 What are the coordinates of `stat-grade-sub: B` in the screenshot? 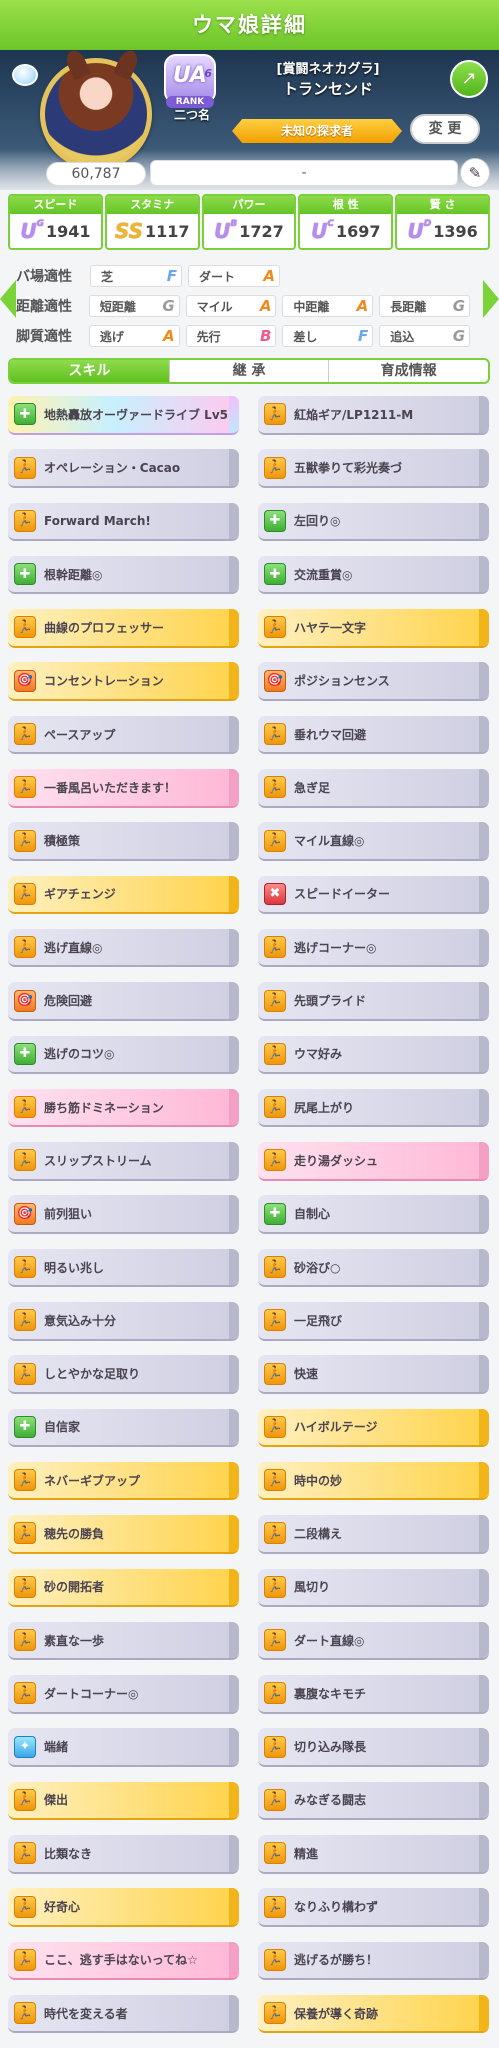 It's located at (234, 224).